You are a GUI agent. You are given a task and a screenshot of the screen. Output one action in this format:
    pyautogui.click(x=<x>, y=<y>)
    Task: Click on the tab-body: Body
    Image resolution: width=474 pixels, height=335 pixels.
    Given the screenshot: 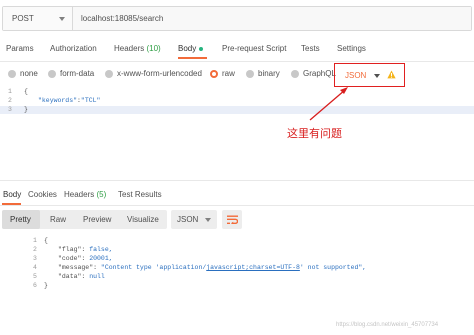 What is the action you would take?
    pyautogui.click(x=193, y=51)
    